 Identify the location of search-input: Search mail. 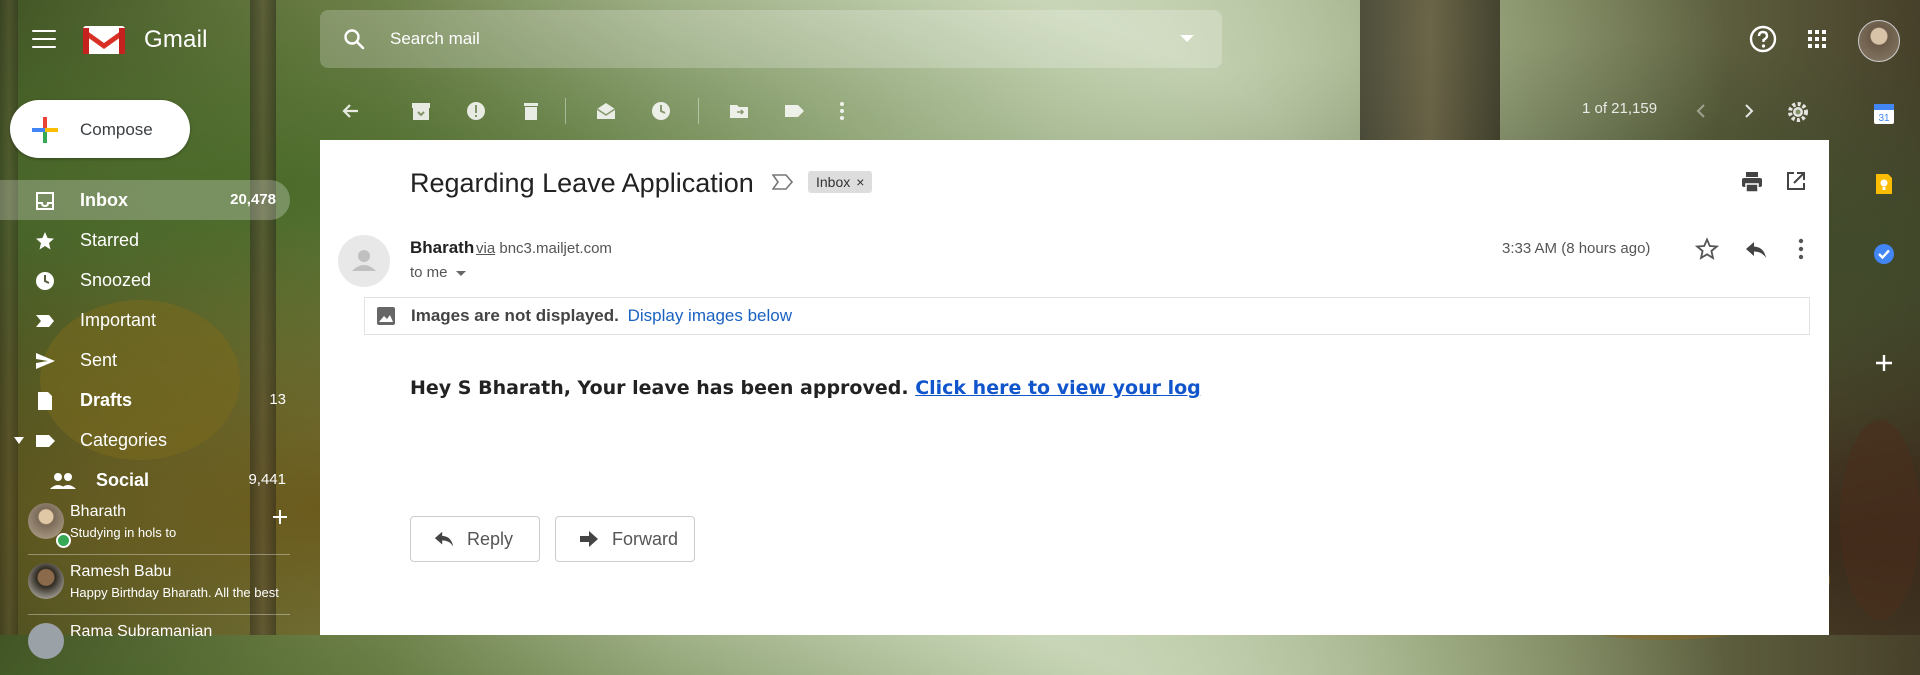
(770, 39).